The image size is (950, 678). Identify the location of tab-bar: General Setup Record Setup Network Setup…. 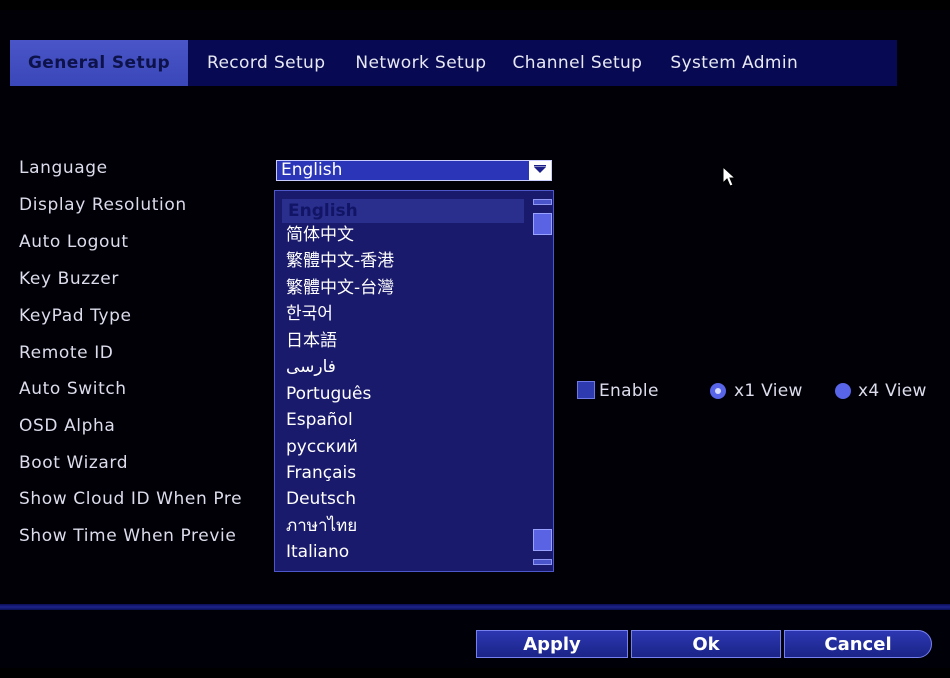
(453, 63).